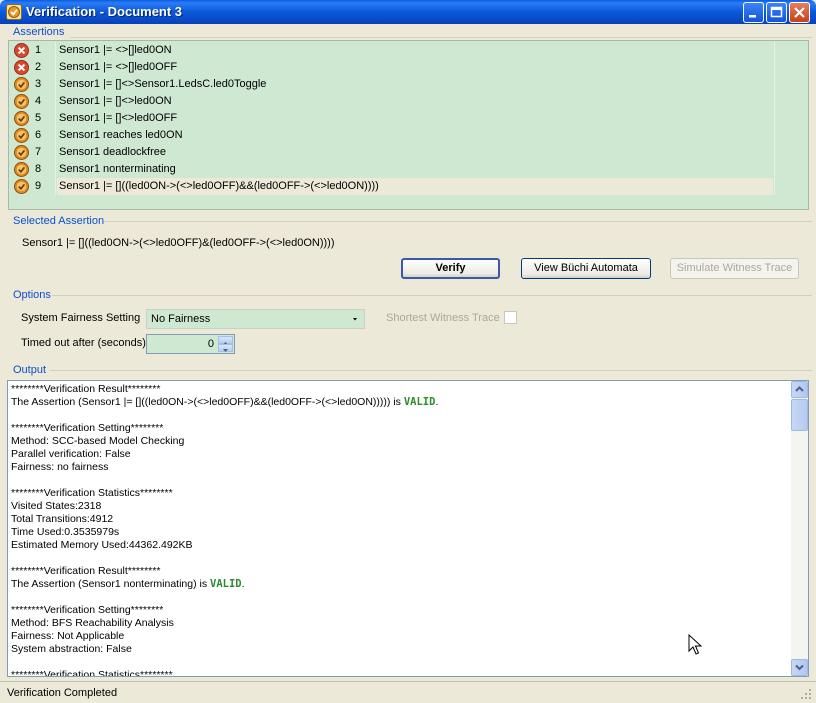  What do you see at coordinates (38, 118) in the screenshot?
I see `assertion-number: 5` at bounding box center [38, 118].